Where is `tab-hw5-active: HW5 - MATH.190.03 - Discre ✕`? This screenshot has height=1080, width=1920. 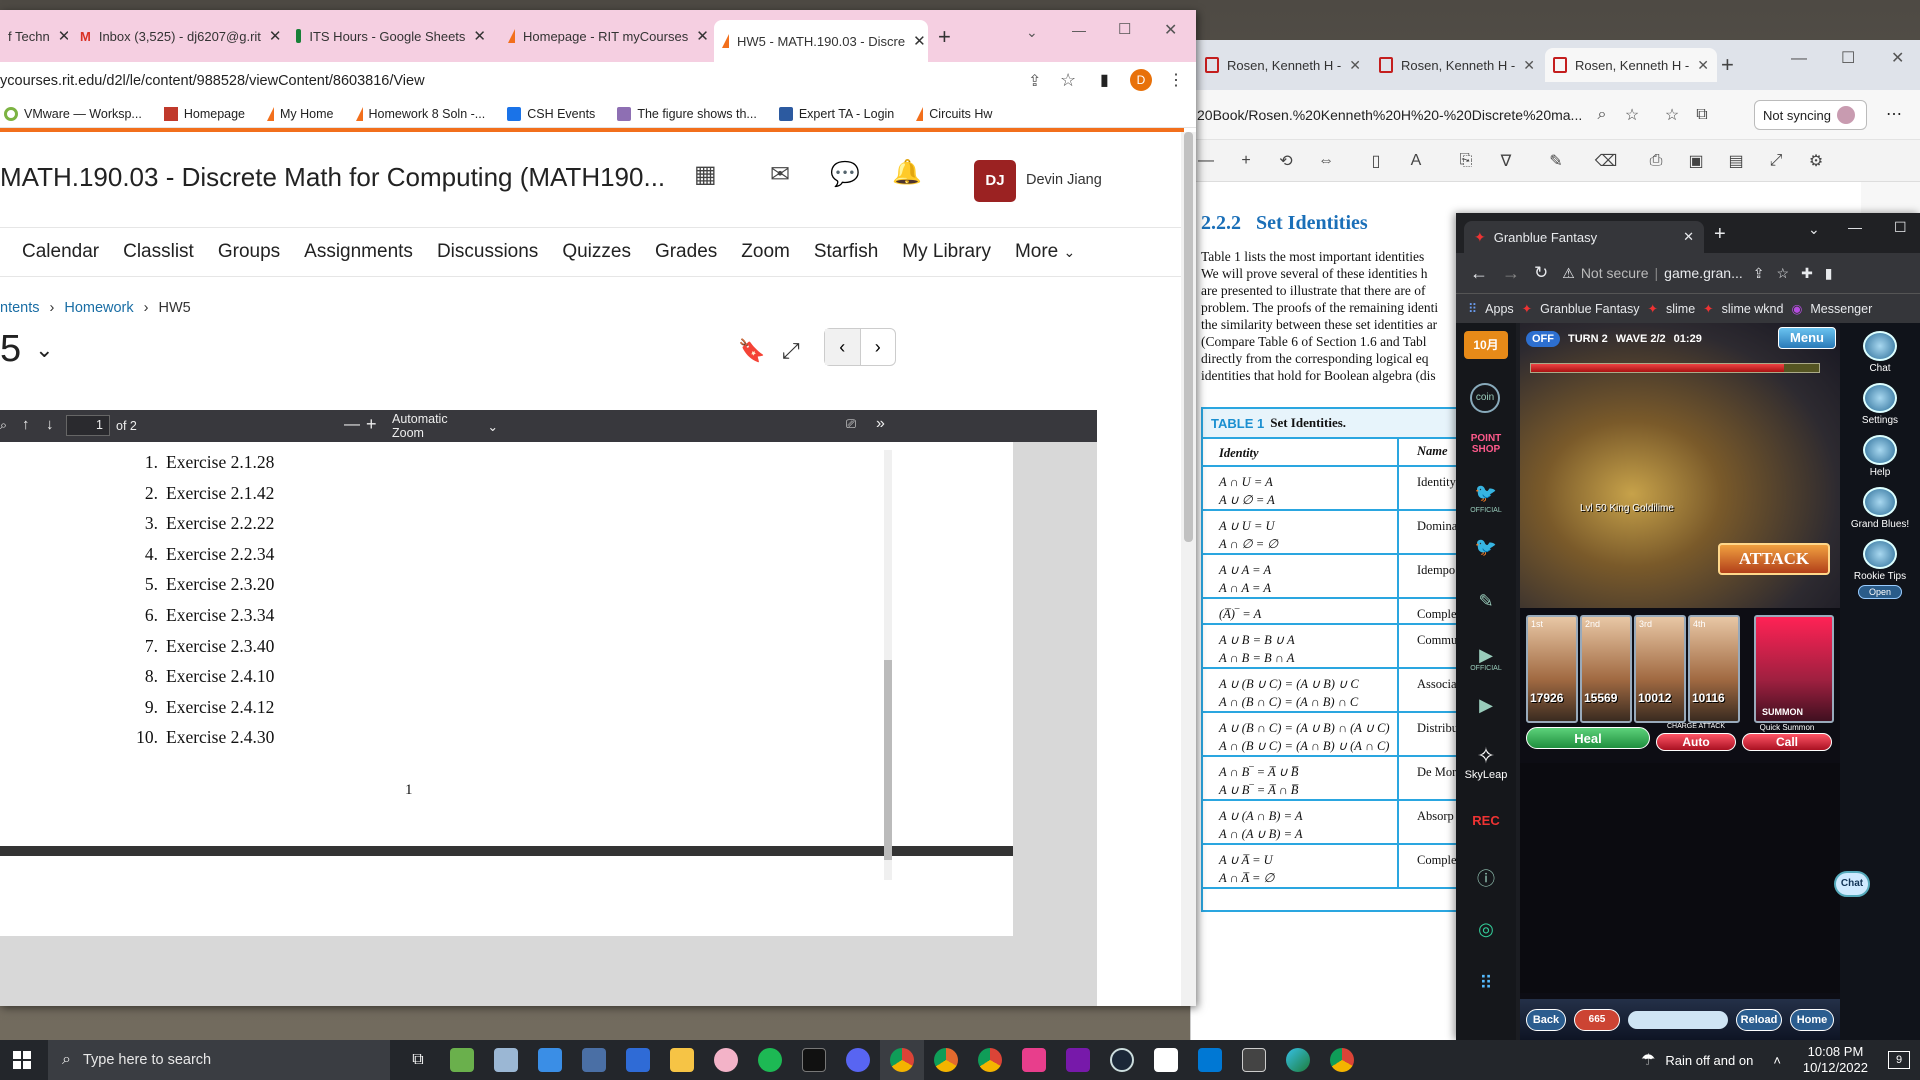 tab-hw5-active: HW5 - MATH.190.03 - Discre ✕ is located at coordinates (821, 41).